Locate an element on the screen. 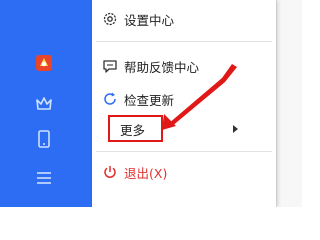 Image resolution: width=320 pixels, height=240 pixels. annotation-highlight-box is located at coordinates (135, 128).